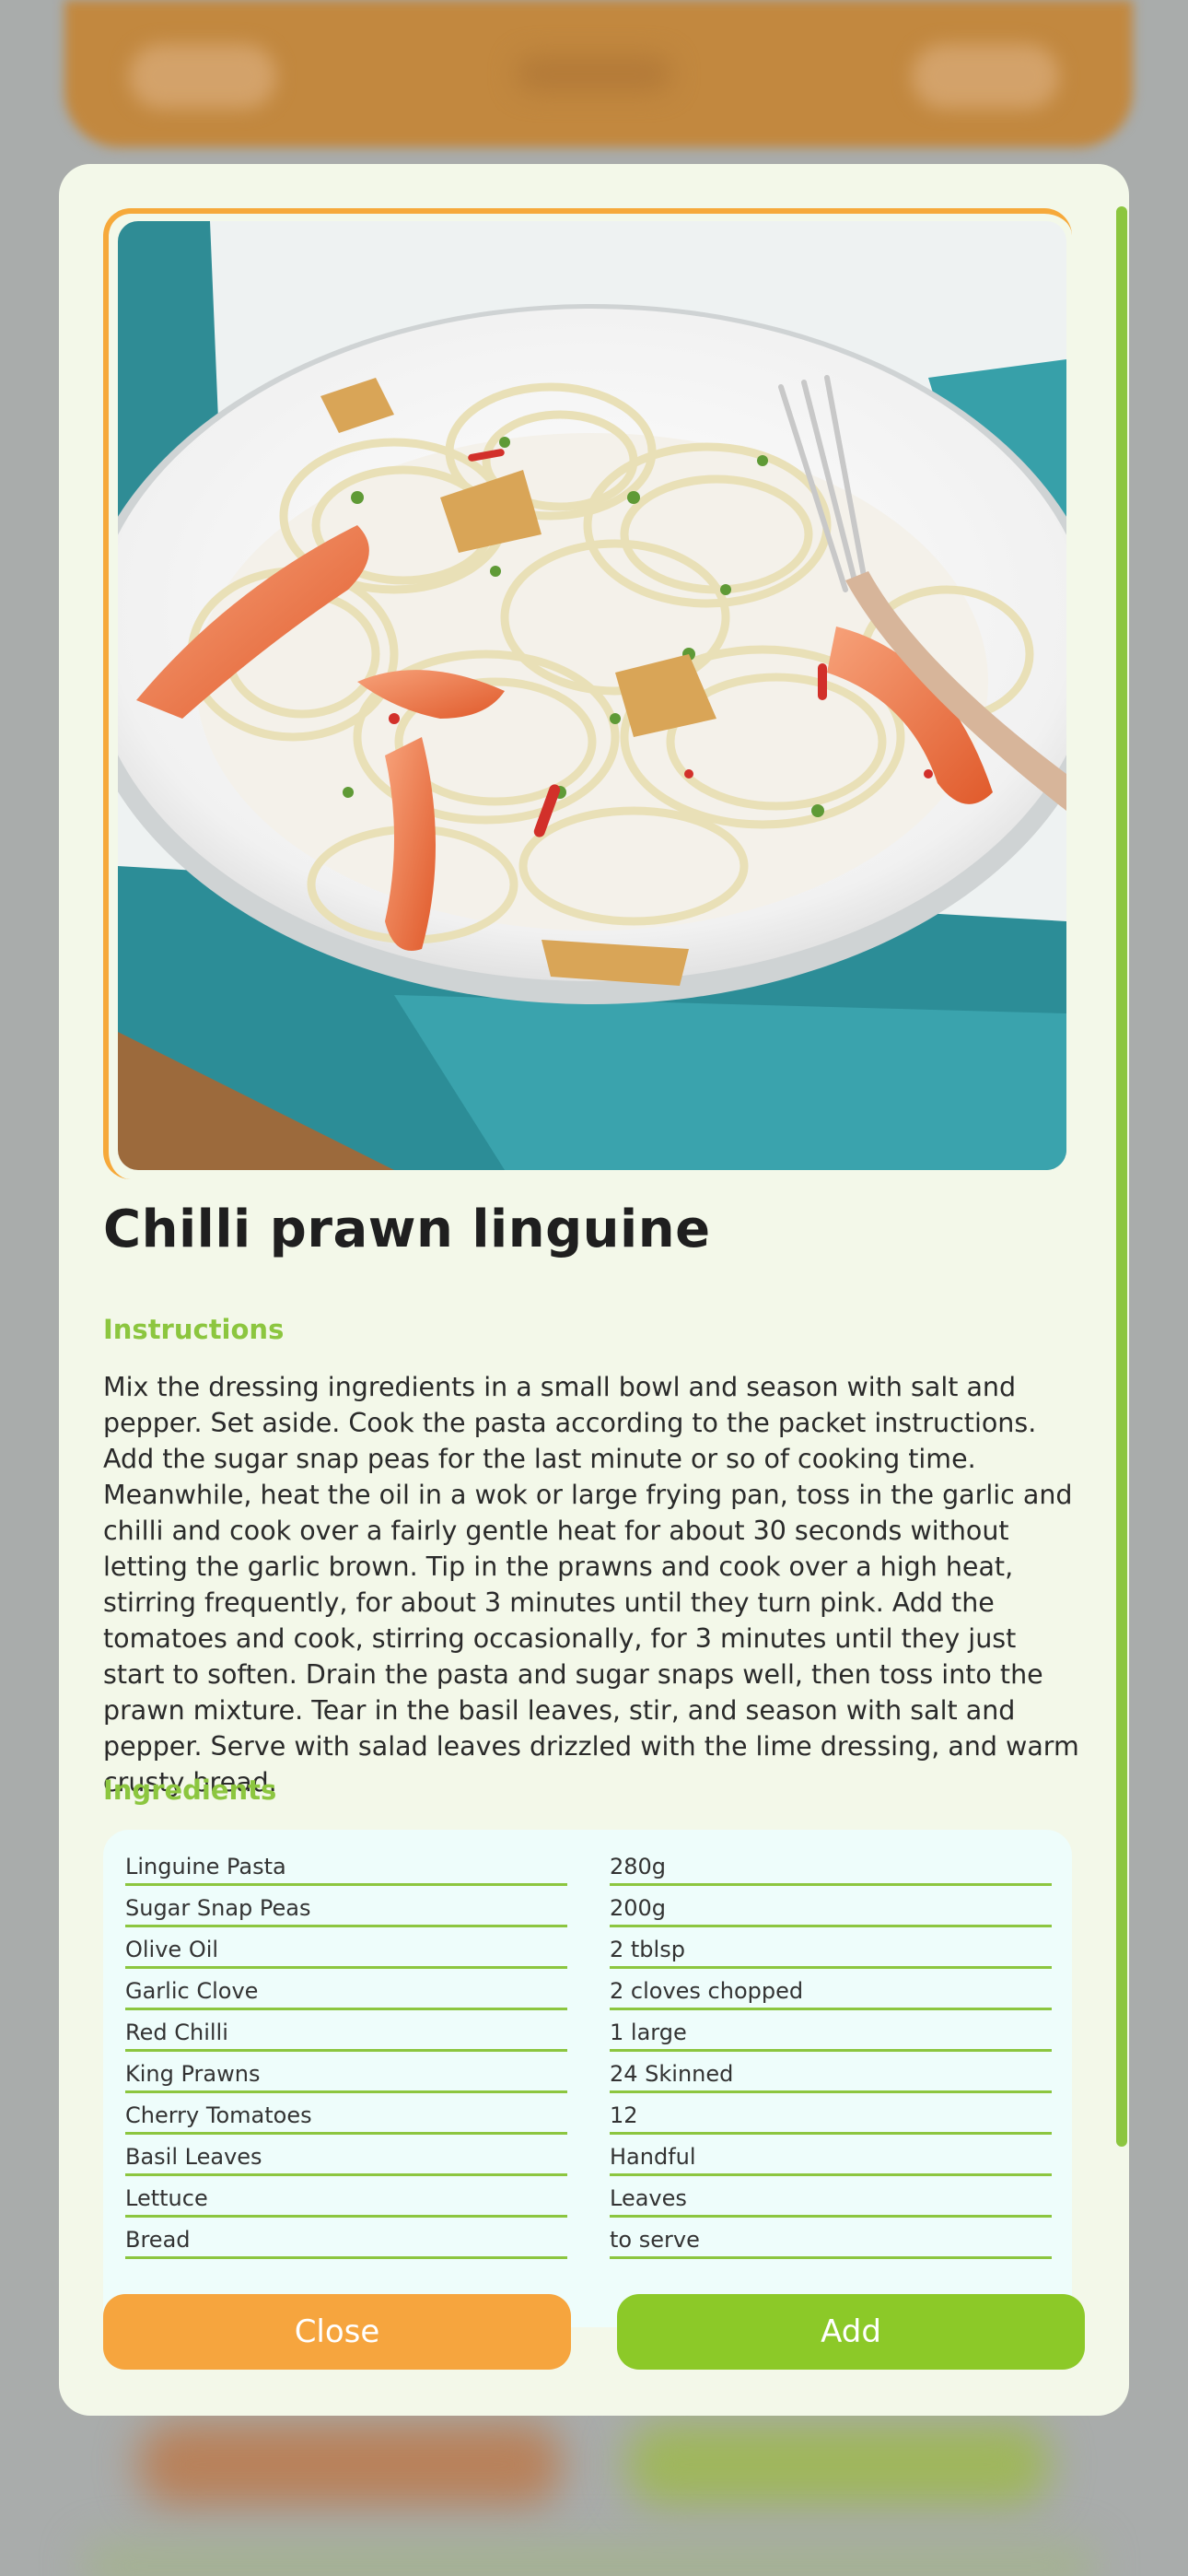  What do you see at coordinates (346, 2114) in the screenshot?
I see `ingredient-name: Cherry Tomatoes` at bounding box center [346, 2114].